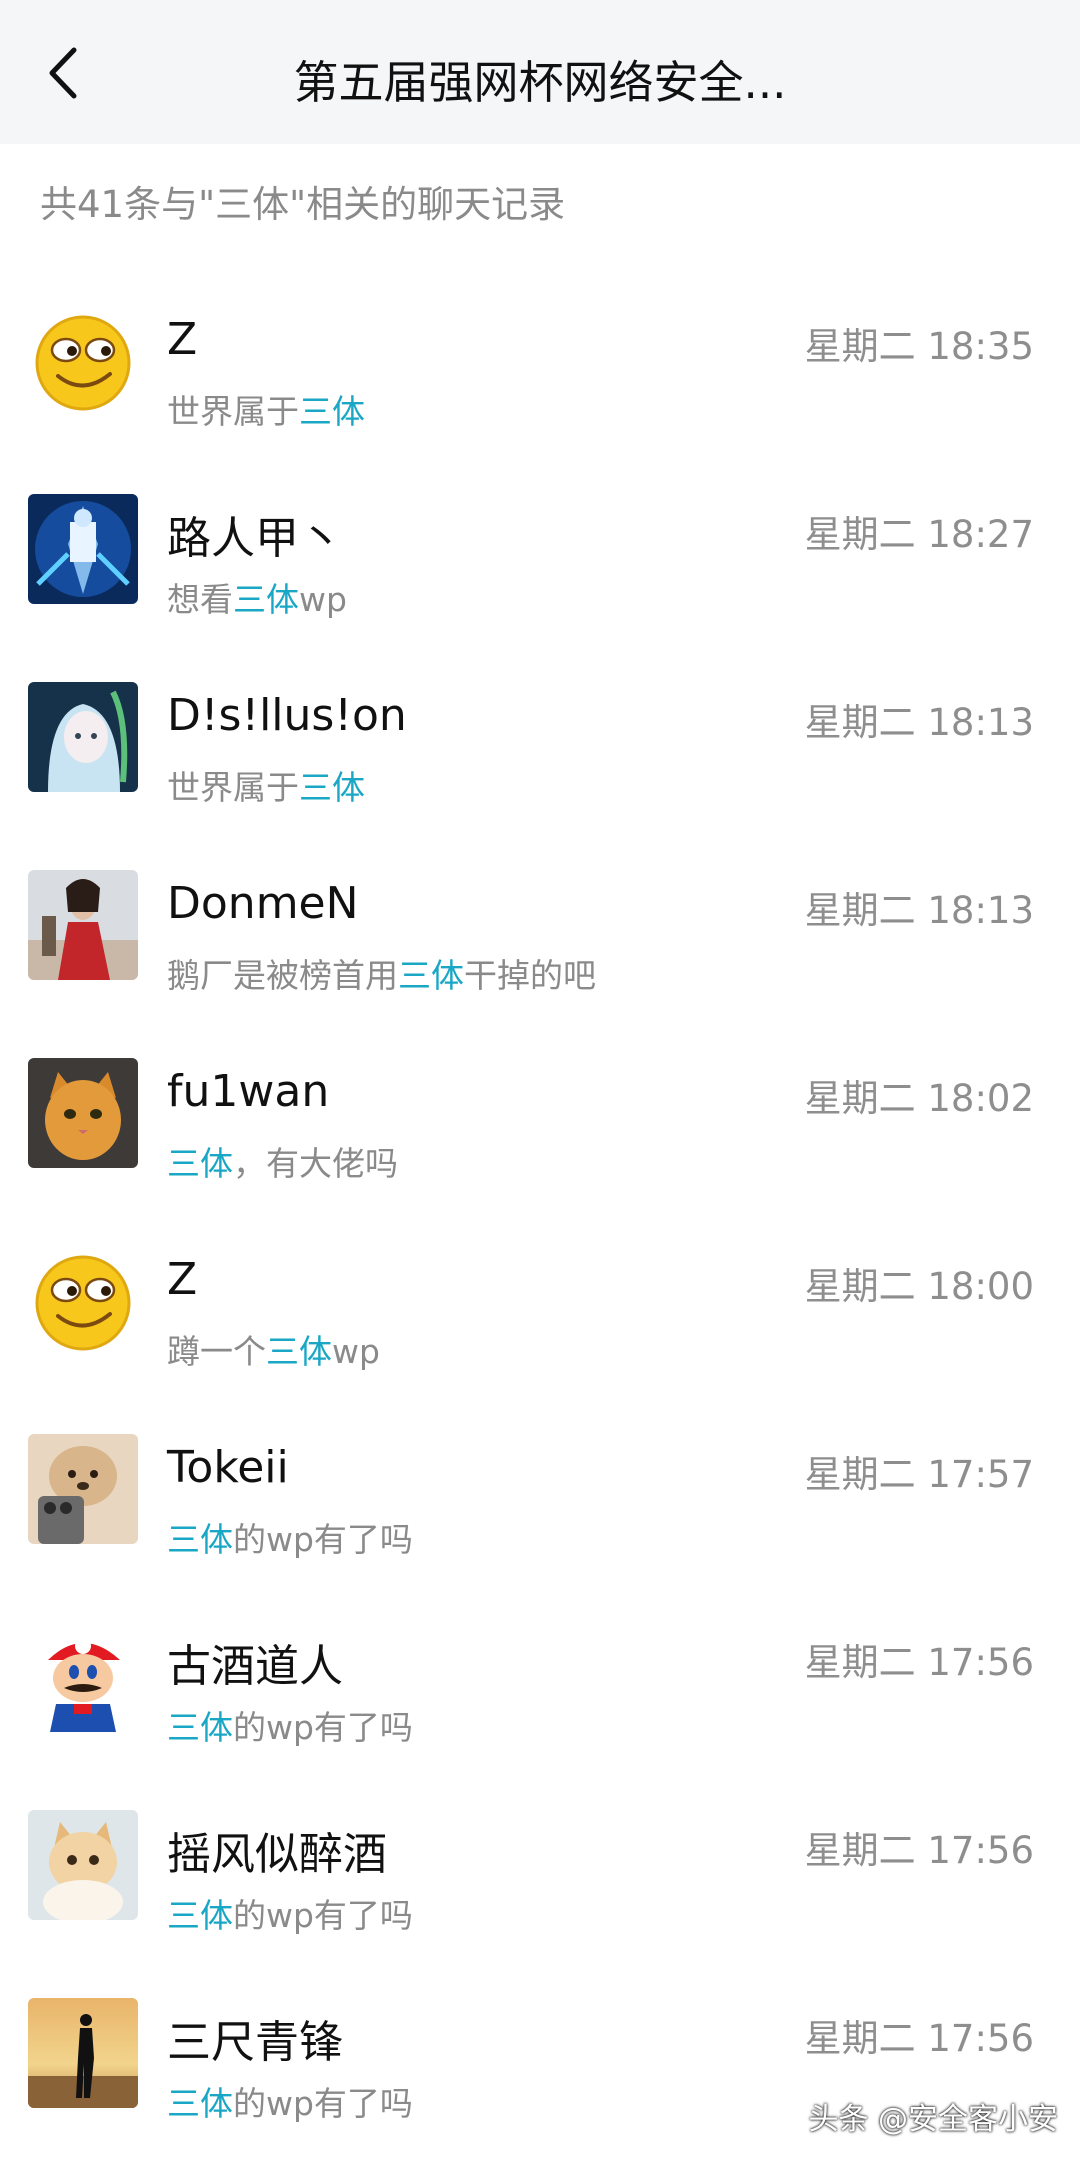  I want to click on message-timestamp: 星期二 18:00, so click(919, 1286).